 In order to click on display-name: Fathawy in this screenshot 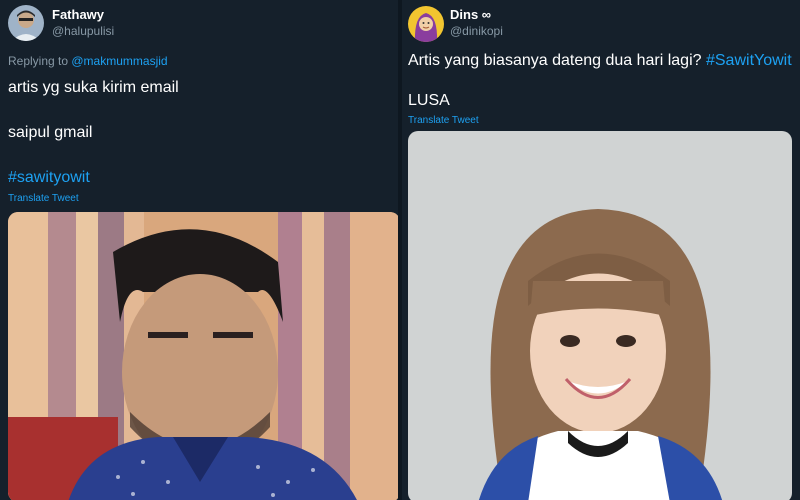, I will do `click(78, 14)`.